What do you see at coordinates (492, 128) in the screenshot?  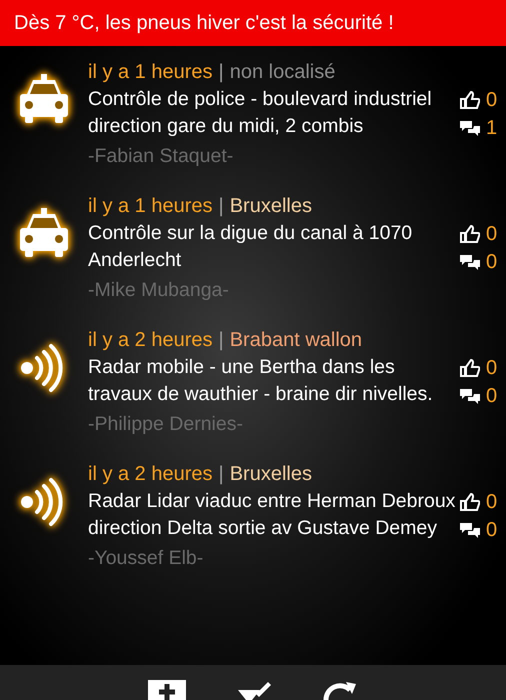 I see `comment-count: 1` at bounding box center [492, 128].